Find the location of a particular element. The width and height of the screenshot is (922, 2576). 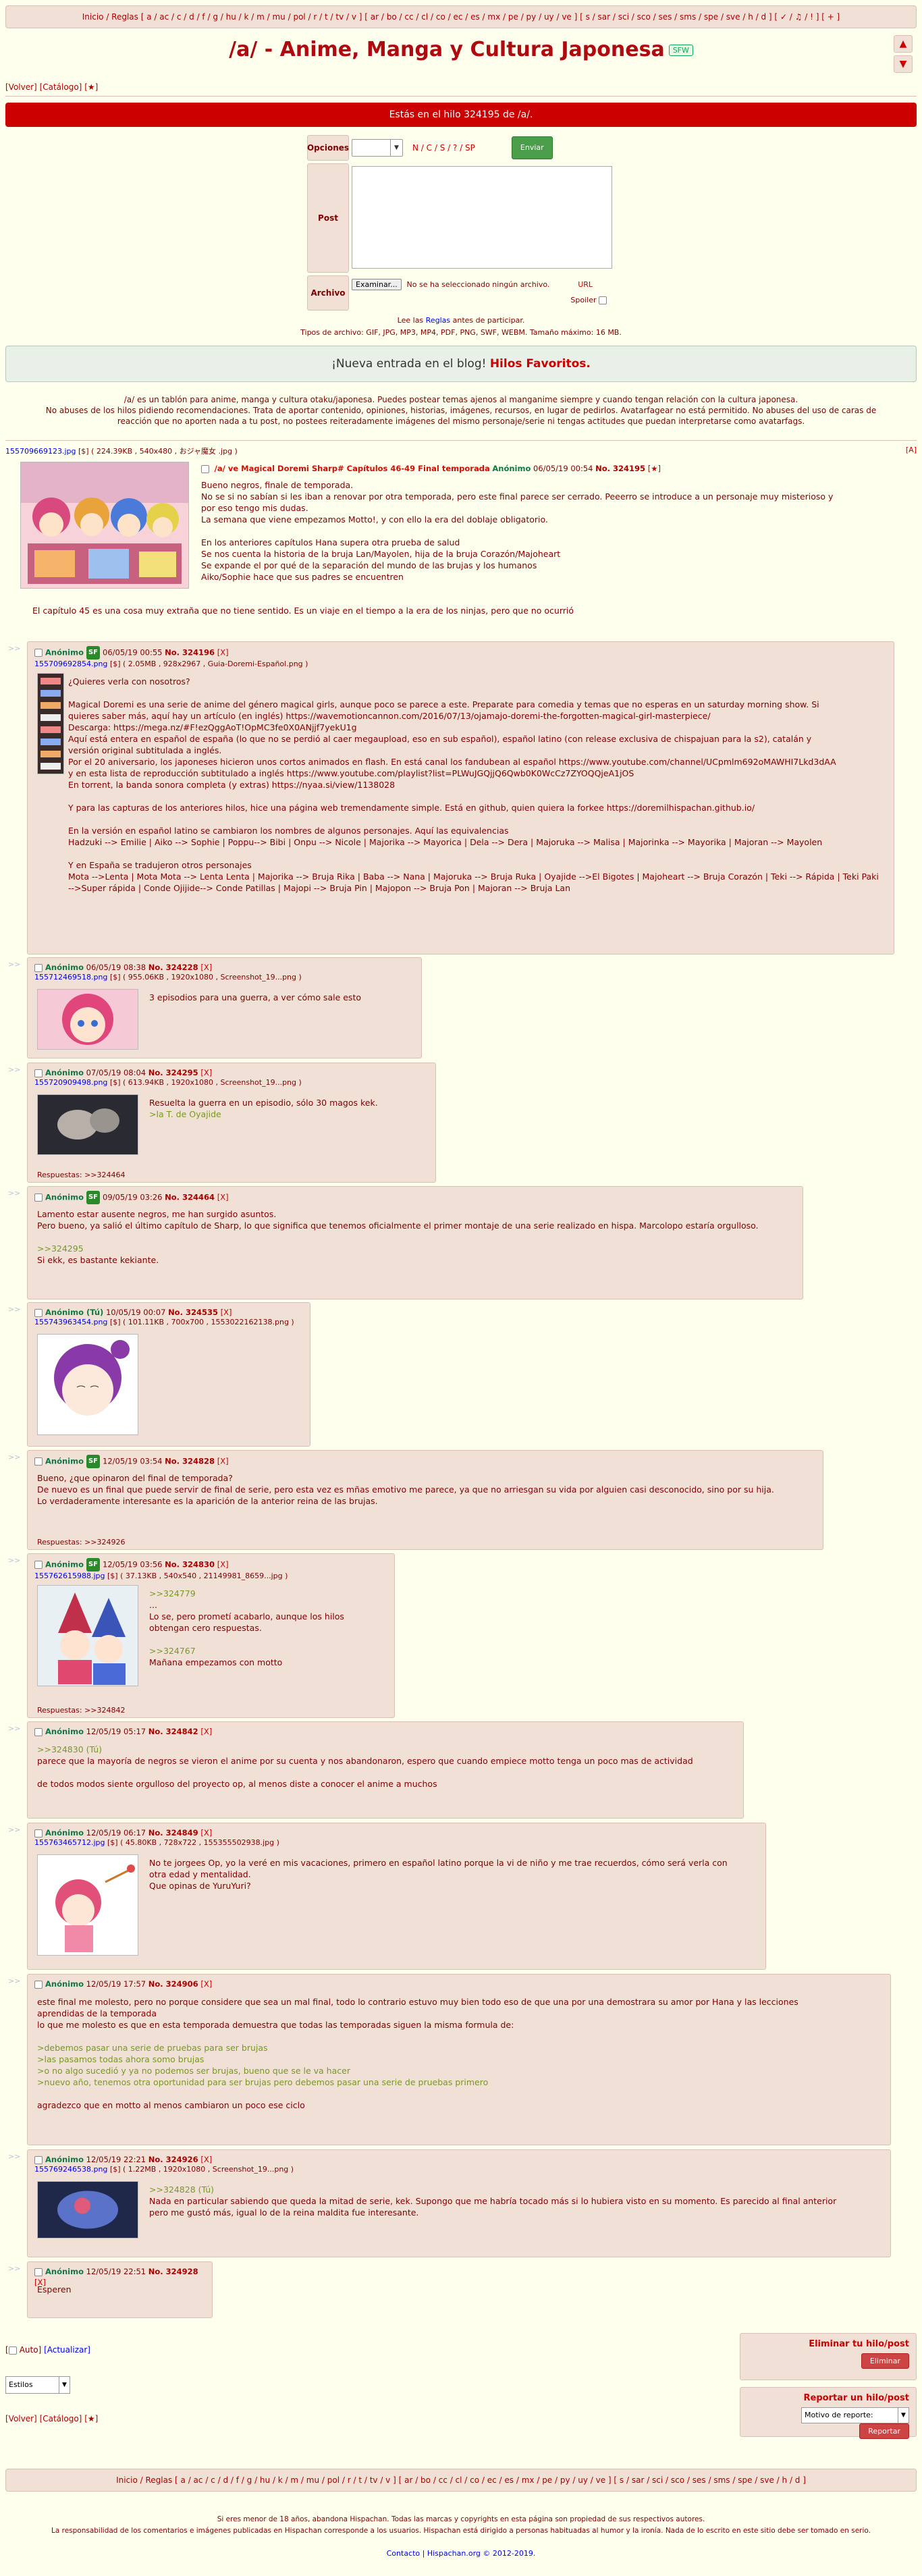

reply-number: No. 324842 is located at coordinates (173, 1732).